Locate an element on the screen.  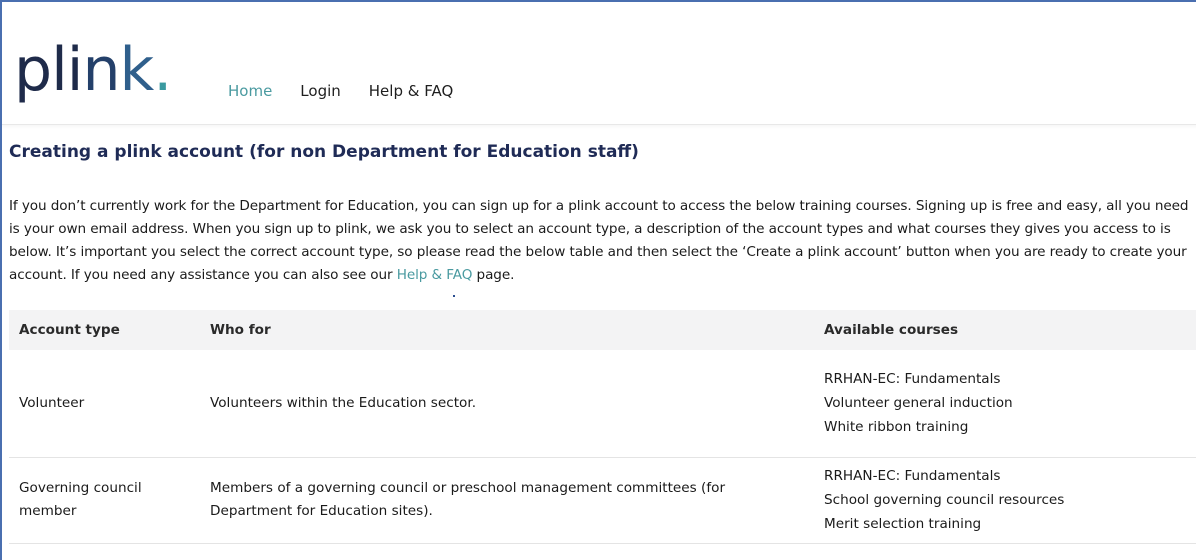
help-faq-inline-link: Help & FAQ is located at coordinates (435, 275).